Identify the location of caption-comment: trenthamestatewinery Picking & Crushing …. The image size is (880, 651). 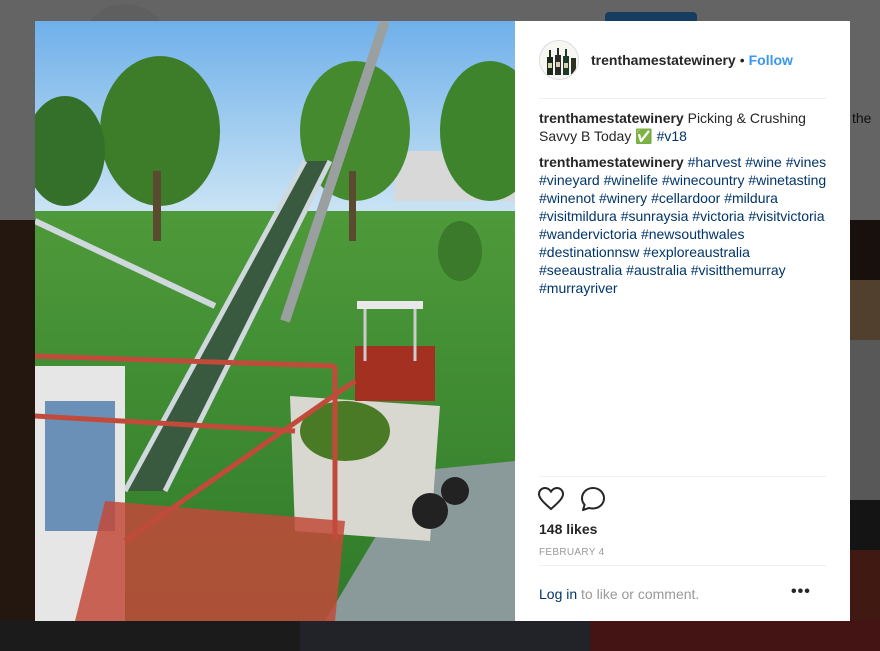
(684, 127).